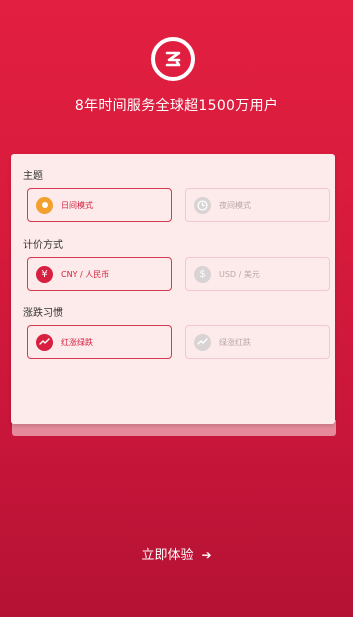 The height and width of the screenshot is (617, 353). I want to click on app-logo, so click(173, 59).